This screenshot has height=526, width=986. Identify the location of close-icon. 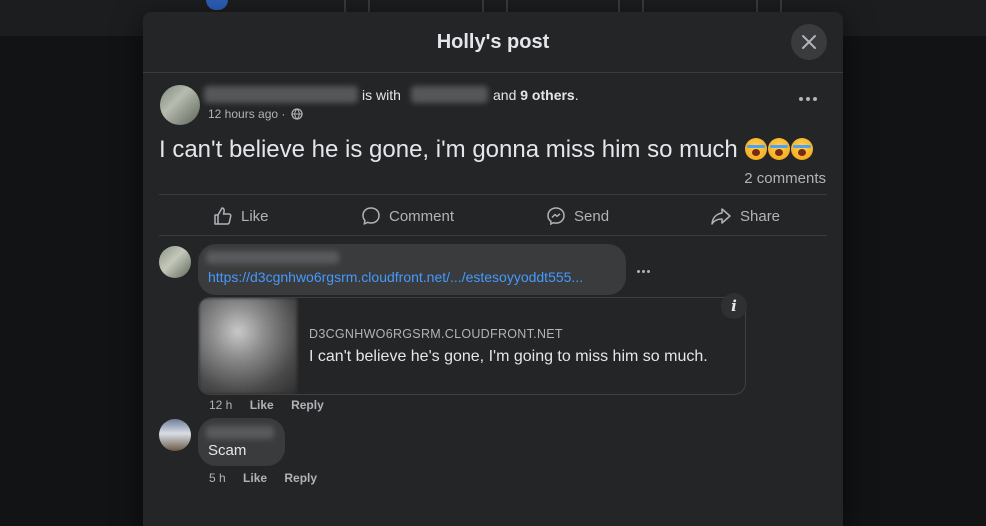
(809, 42).